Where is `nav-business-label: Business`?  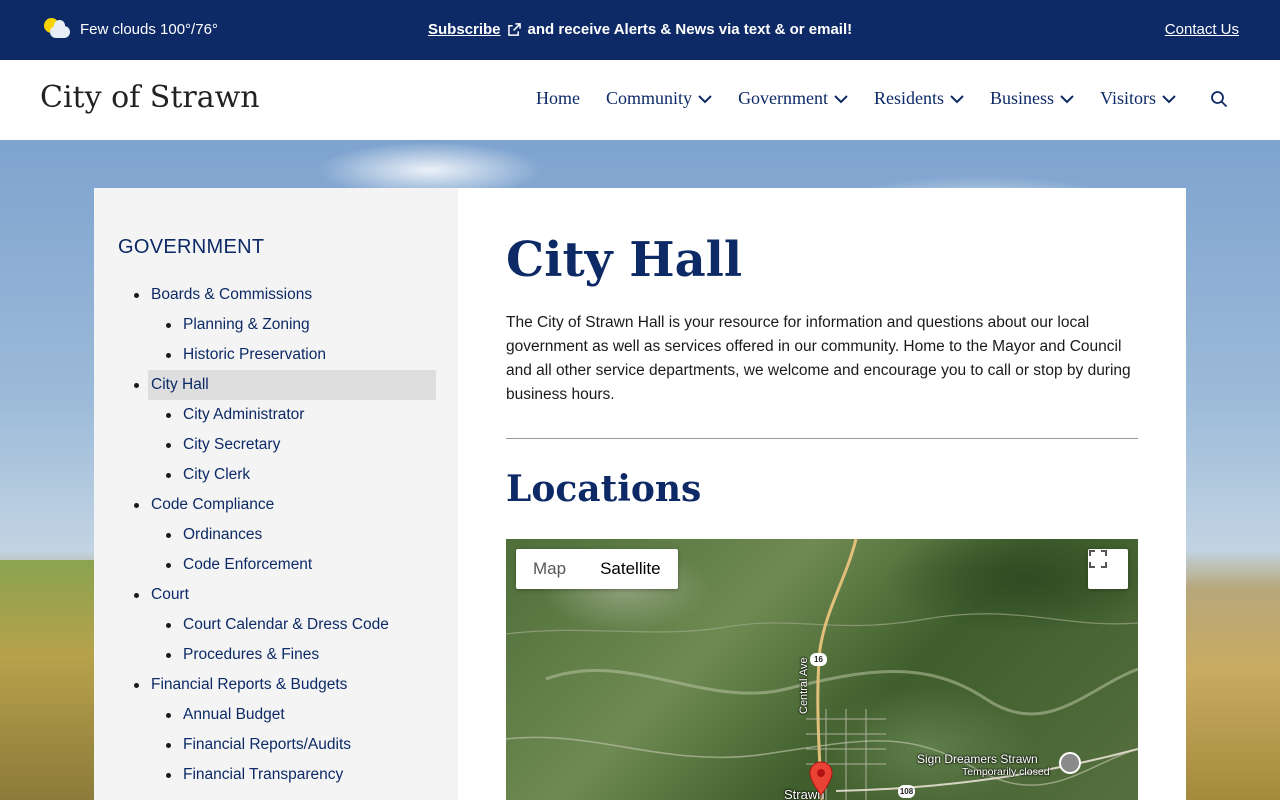
nav-business-label: Business is located at coordinates (1022, 98).